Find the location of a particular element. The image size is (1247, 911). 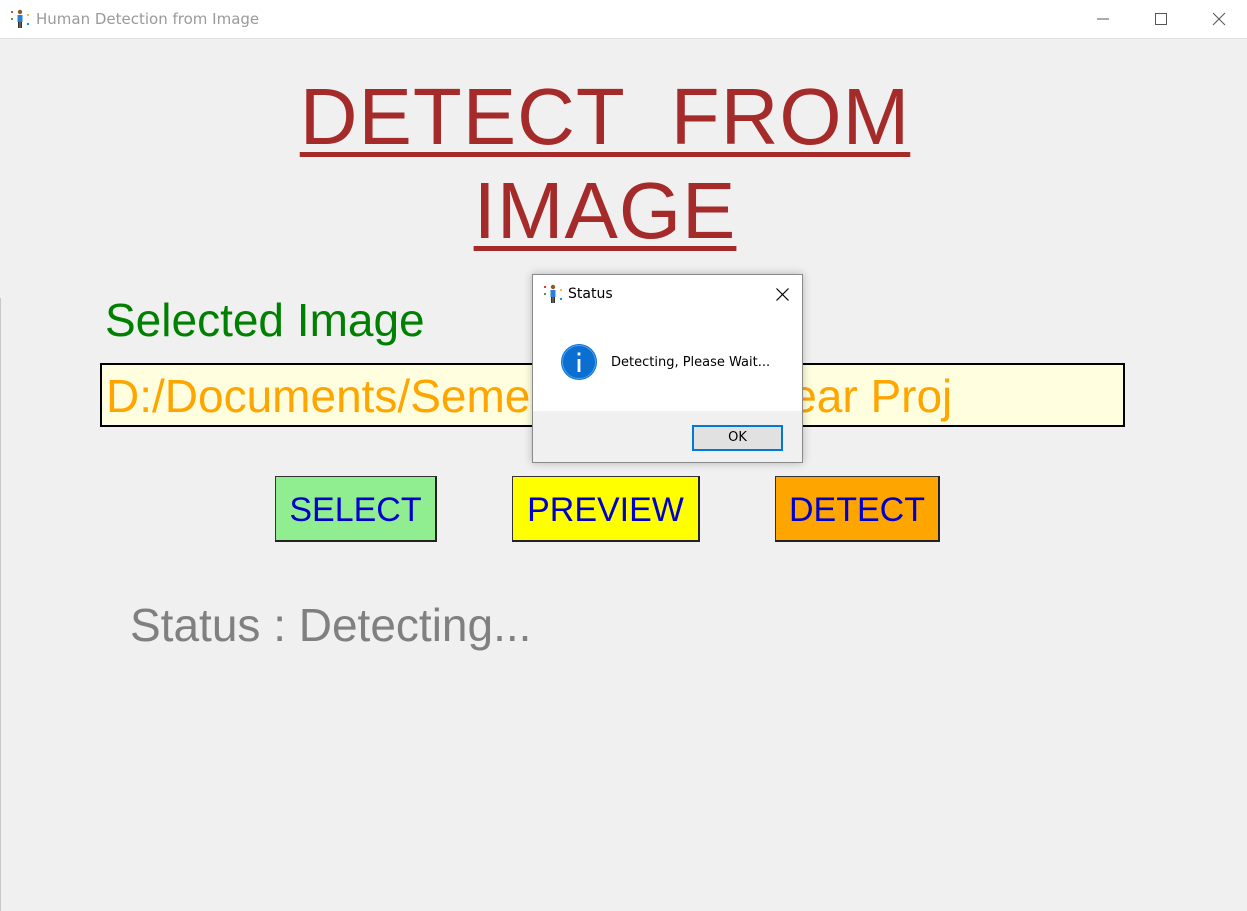

selected-image-label: Selected Image is located at coordinates (265, 320).